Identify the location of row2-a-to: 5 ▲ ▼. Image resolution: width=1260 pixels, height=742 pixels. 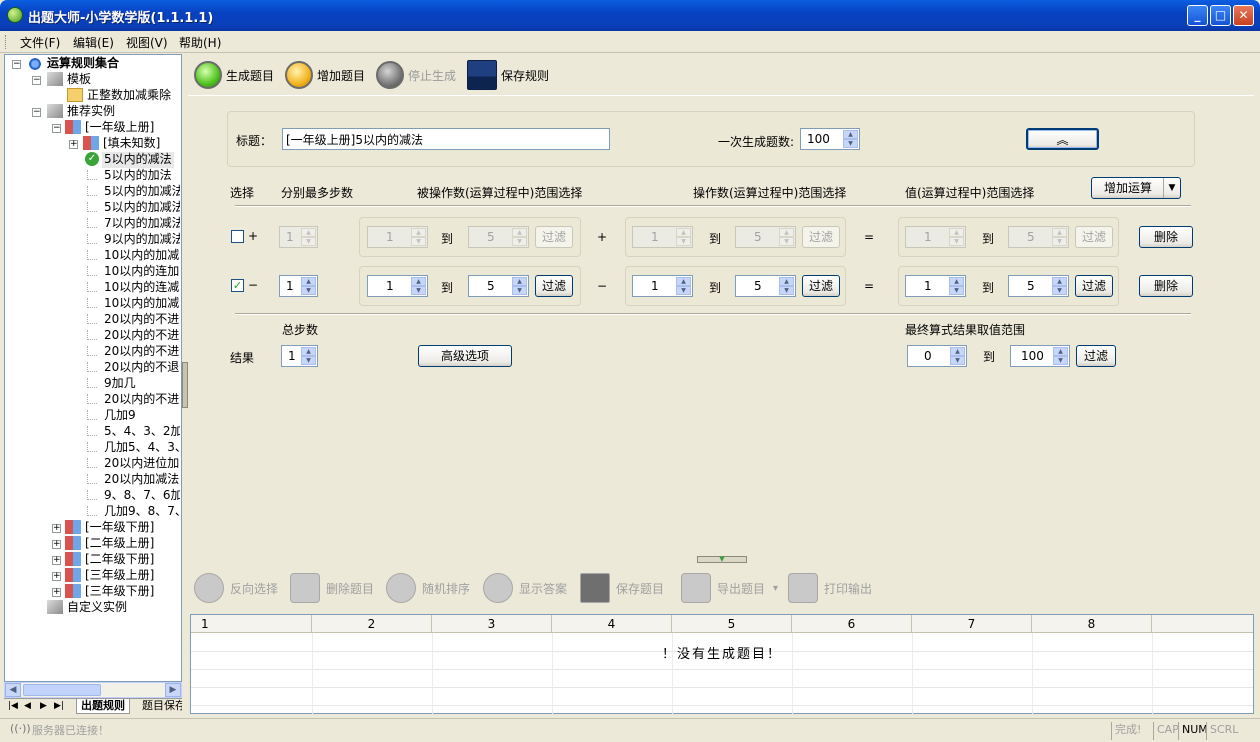
(498, 286).